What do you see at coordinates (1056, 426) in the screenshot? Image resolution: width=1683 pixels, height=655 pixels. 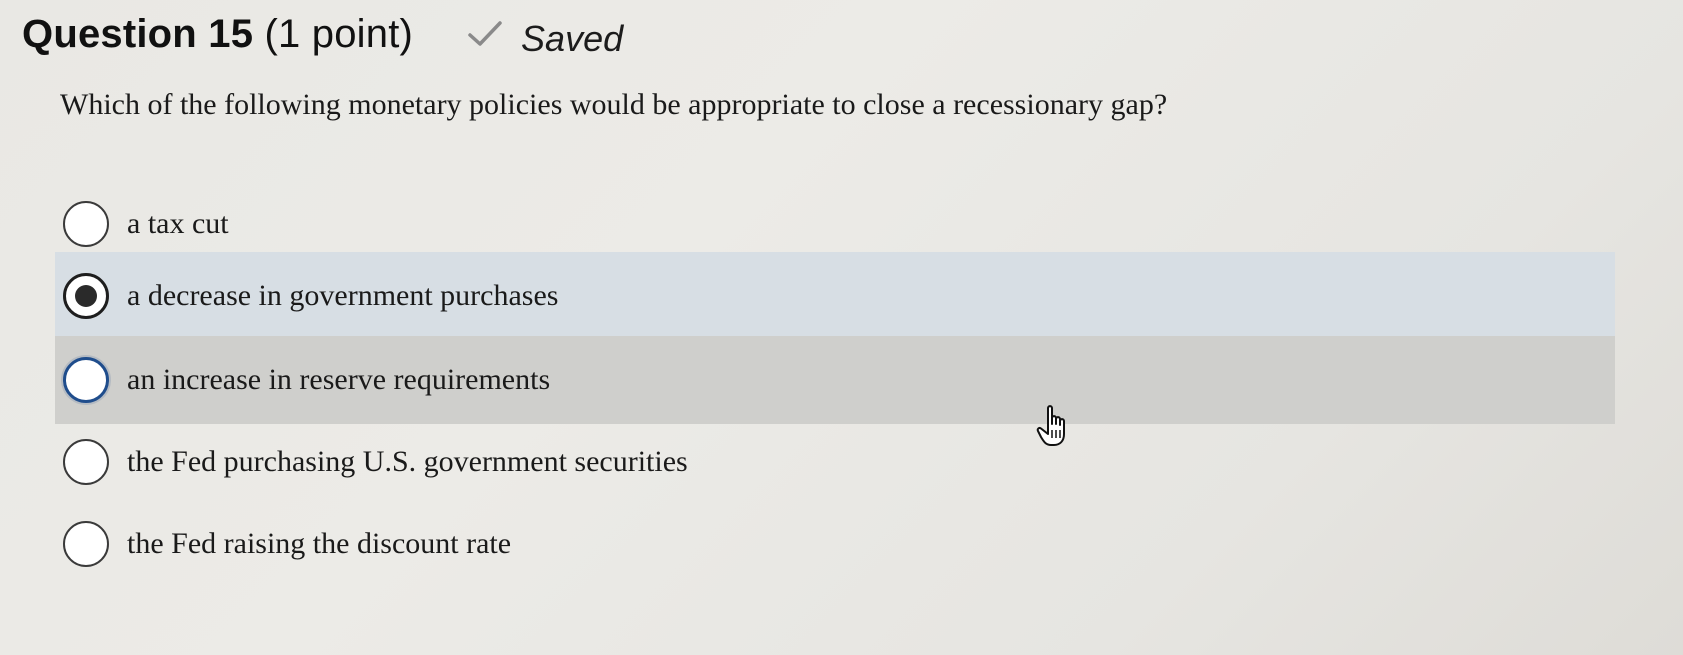 I see `hand-pointer-cursor-icon` at bounding box center [1056, 426].